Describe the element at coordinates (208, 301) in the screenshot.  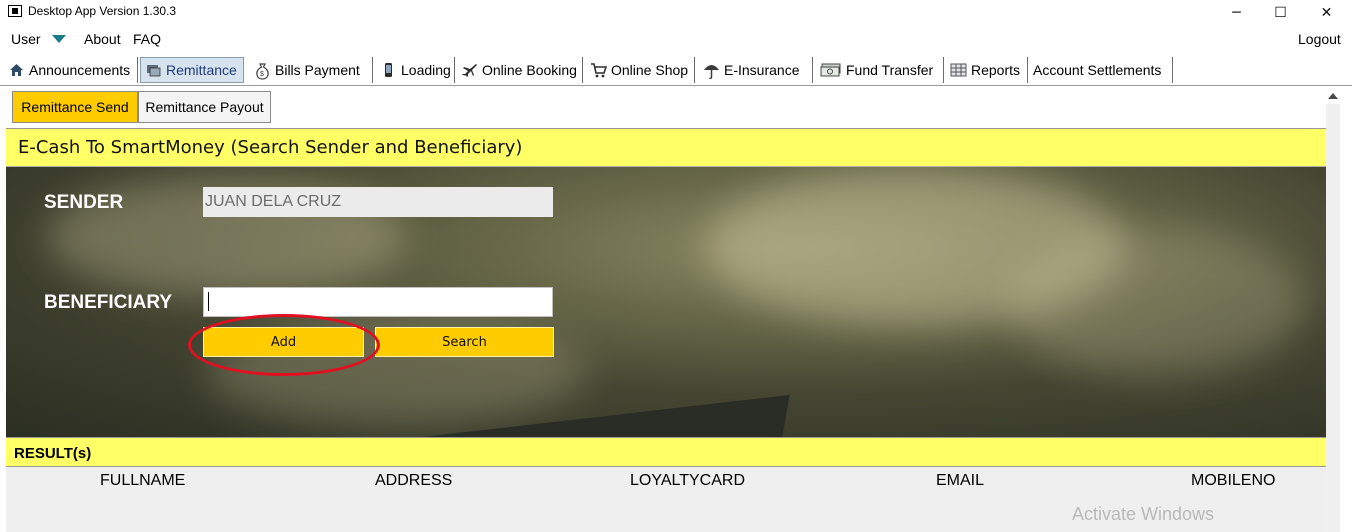
I see `text-caret` at that location.